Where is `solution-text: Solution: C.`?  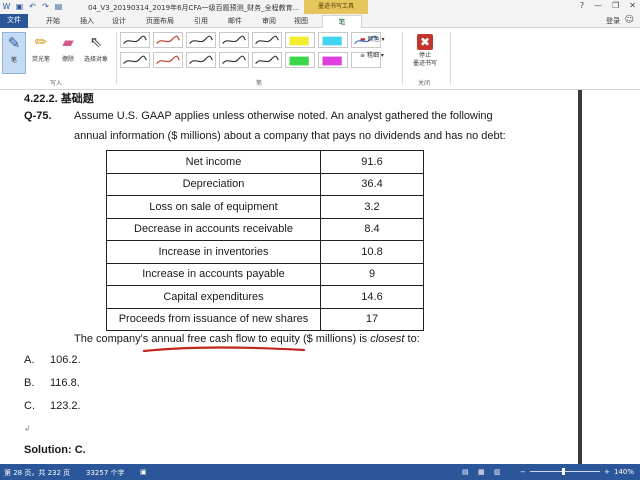 solution-text: Solution: C. is located at coordinates (55, 450).